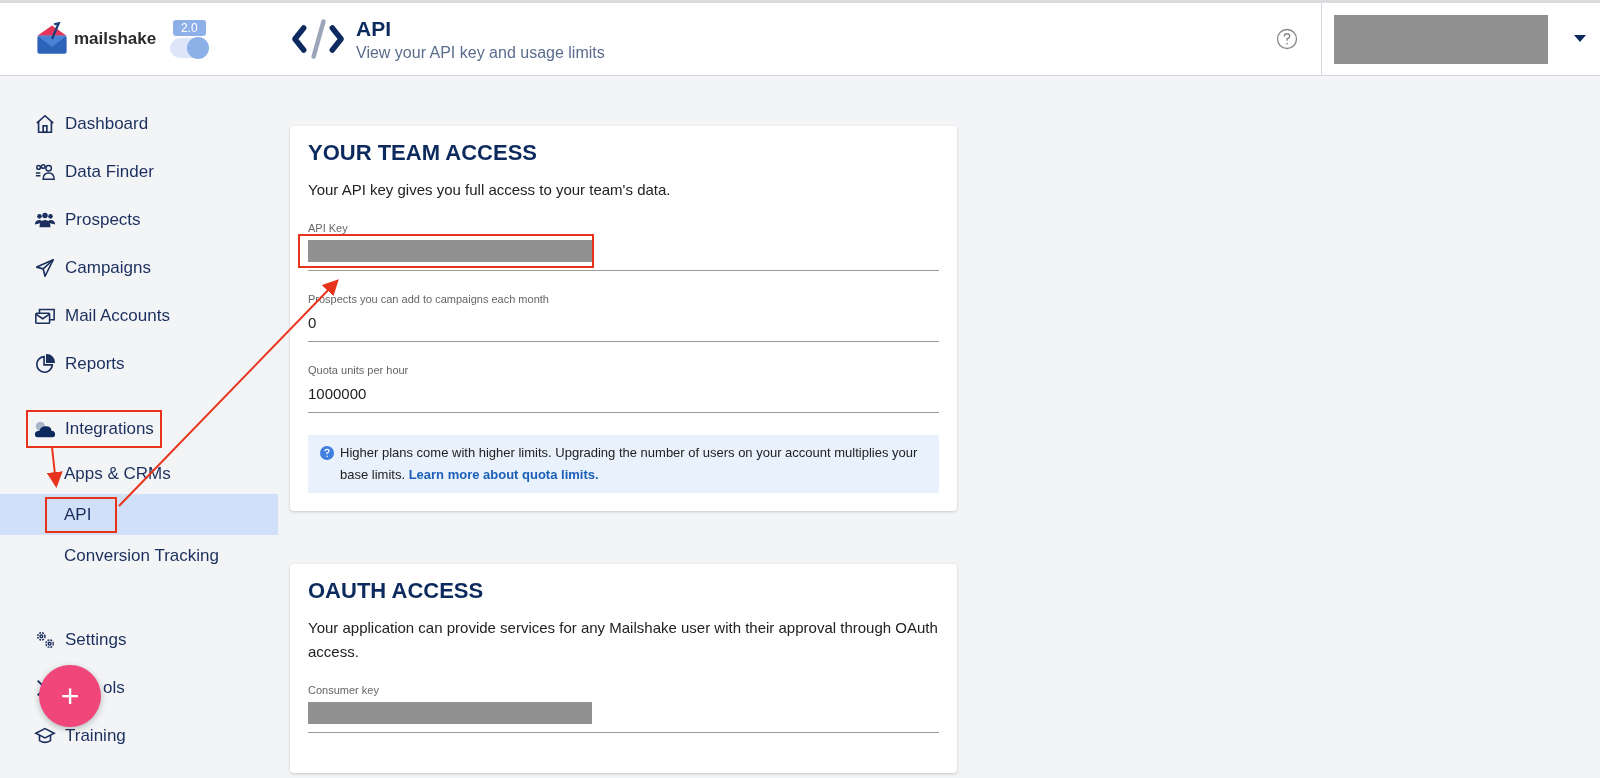 This screenshot has width=1600, height=778. I want to click on sidebar-item: Mail Accounts, so click(139, 316).